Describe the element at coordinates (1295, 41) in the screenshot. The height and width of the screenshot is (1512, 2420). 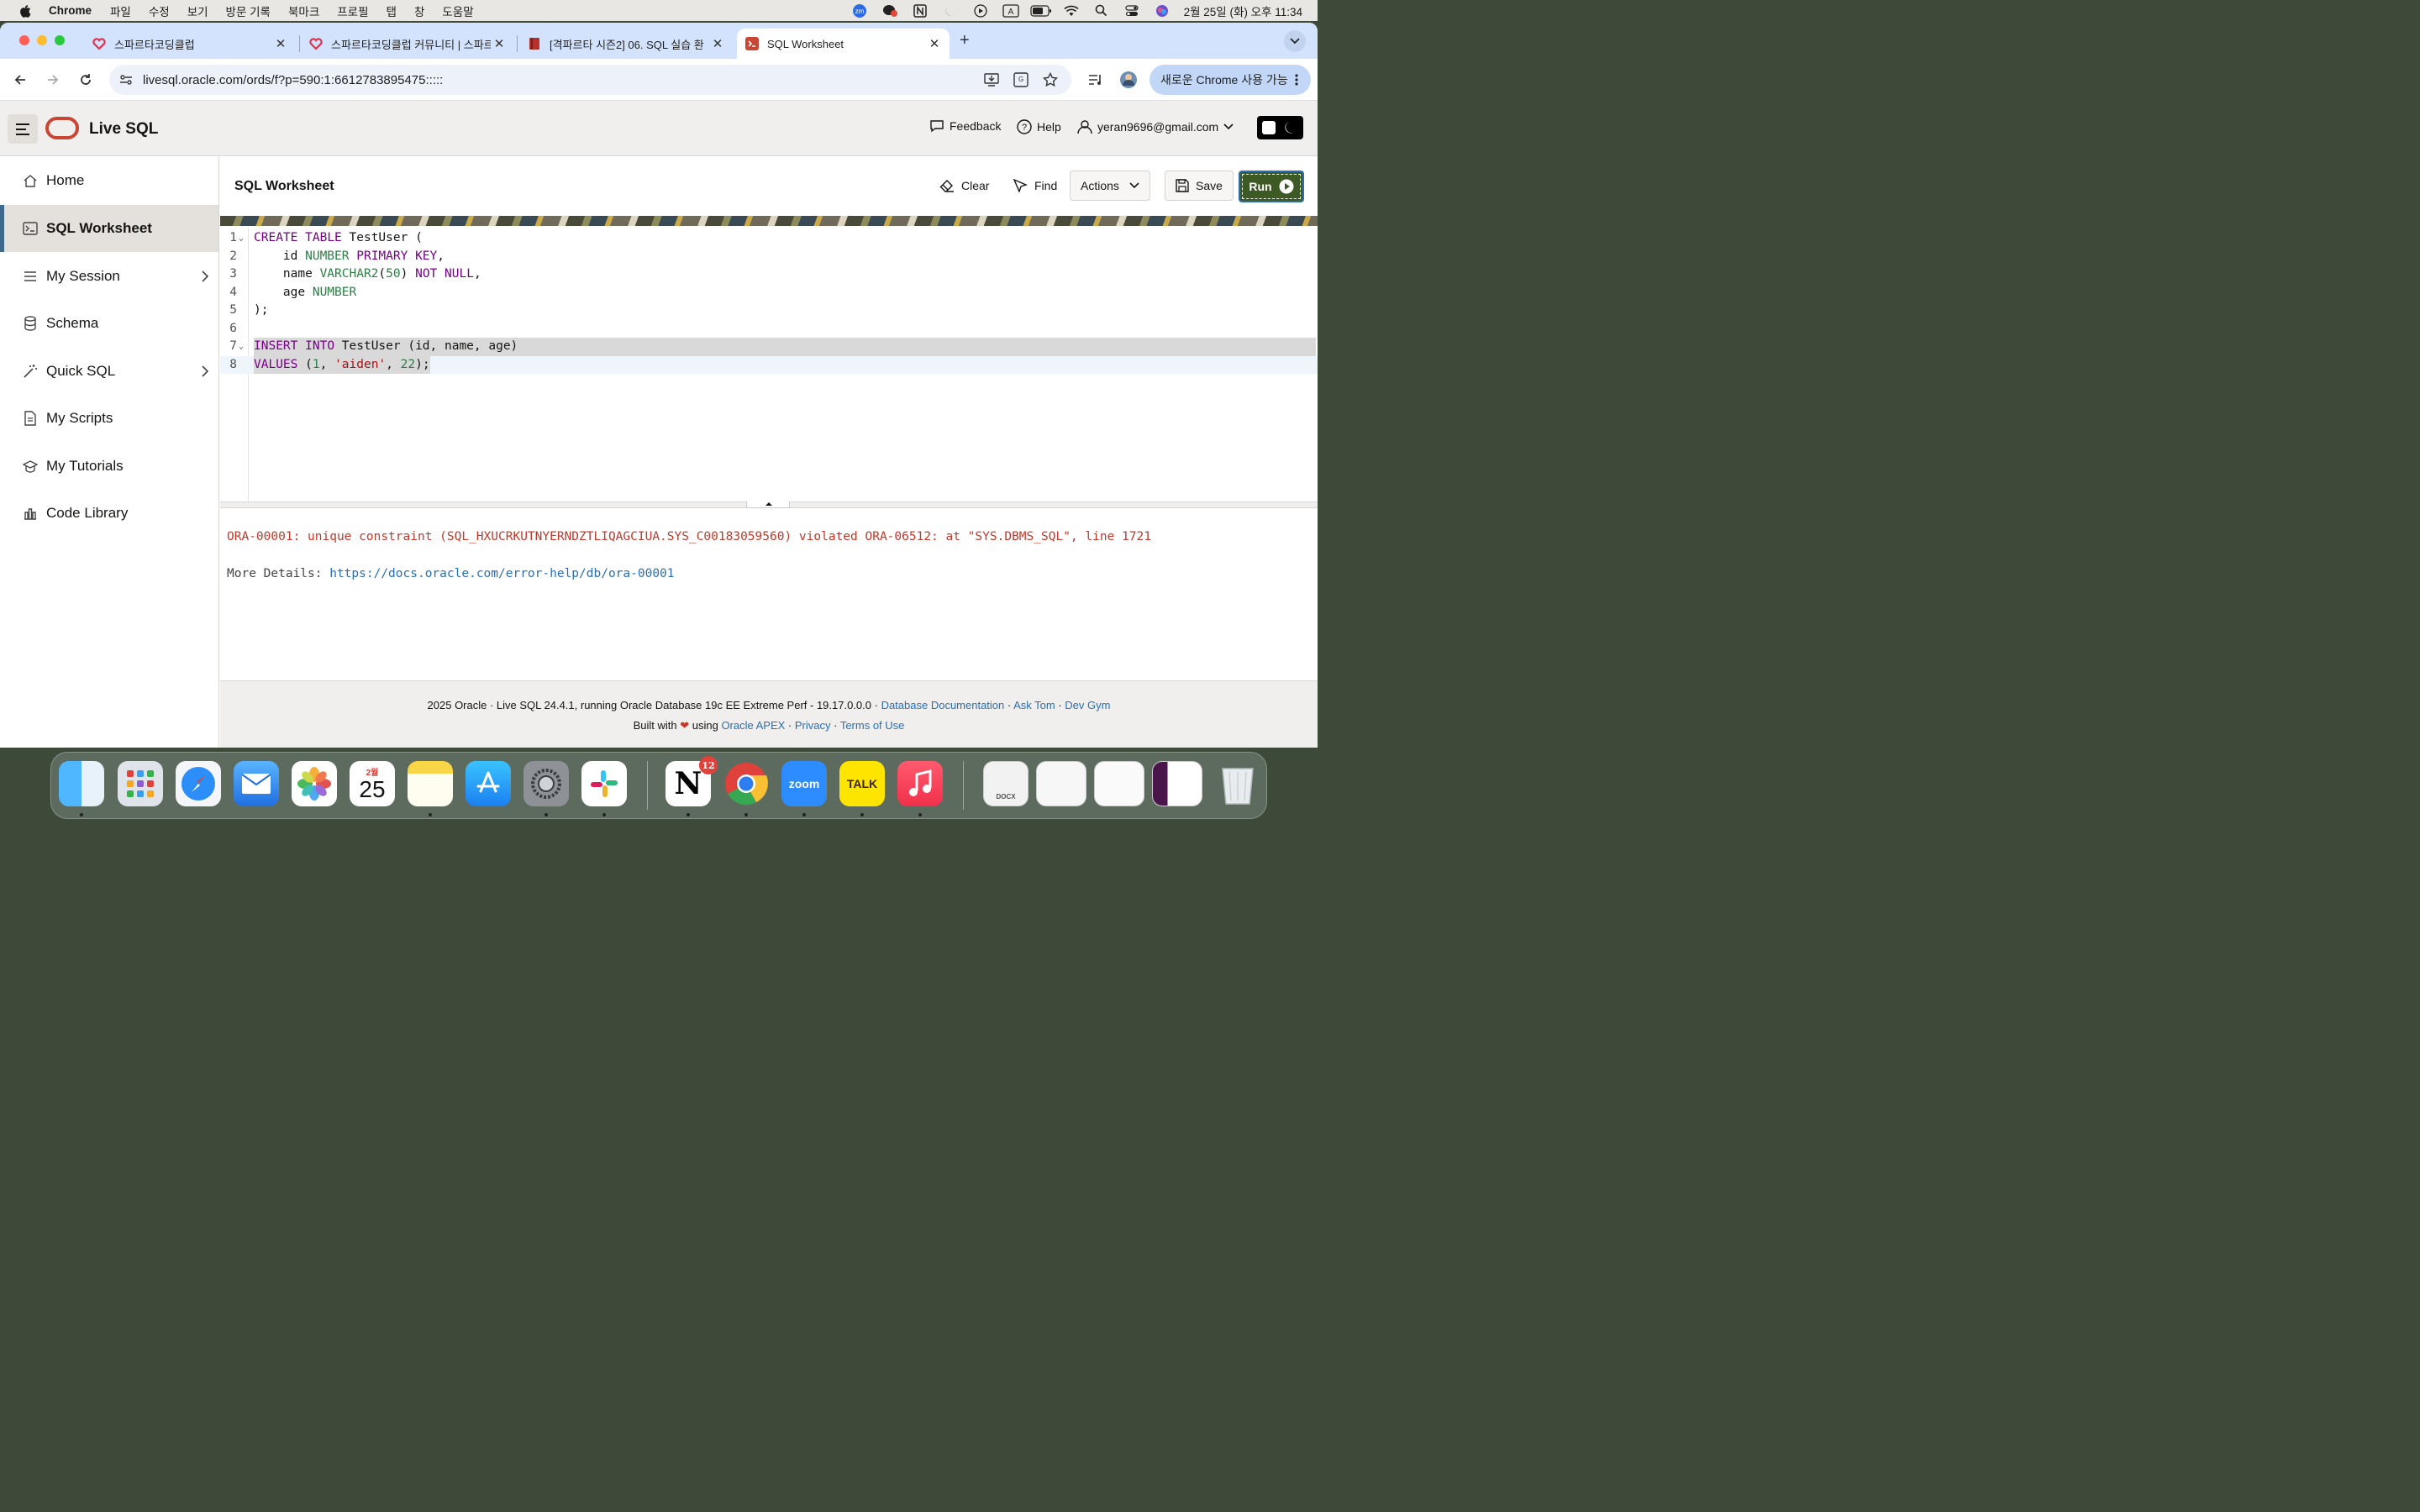
I see `tab-search-button` at that location.